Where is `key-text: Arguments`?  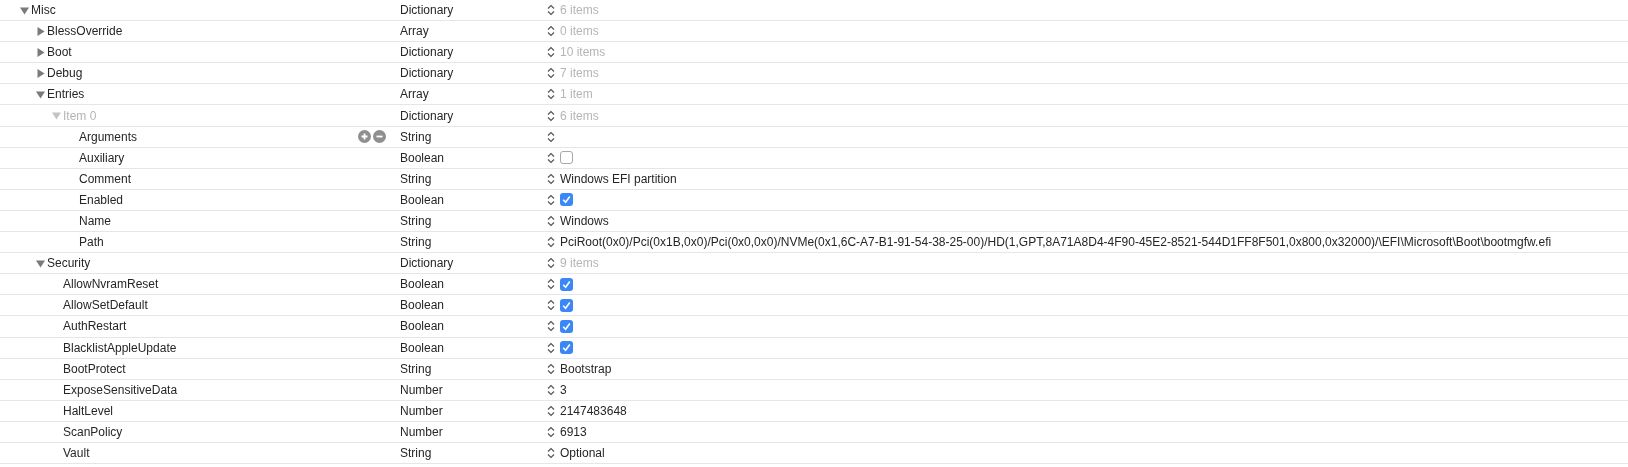
key-text: Arguments is located at coordinates (108, 137).